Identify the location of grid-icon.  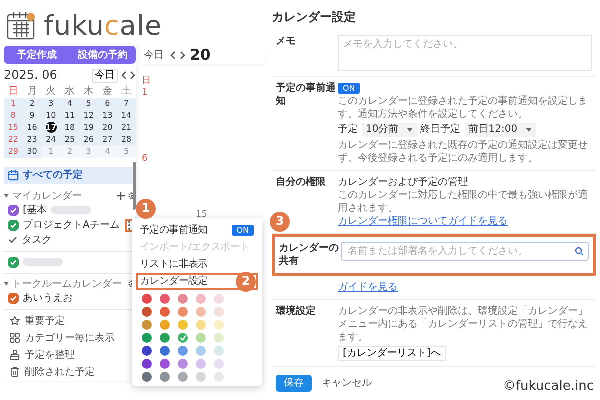
(15, 338).